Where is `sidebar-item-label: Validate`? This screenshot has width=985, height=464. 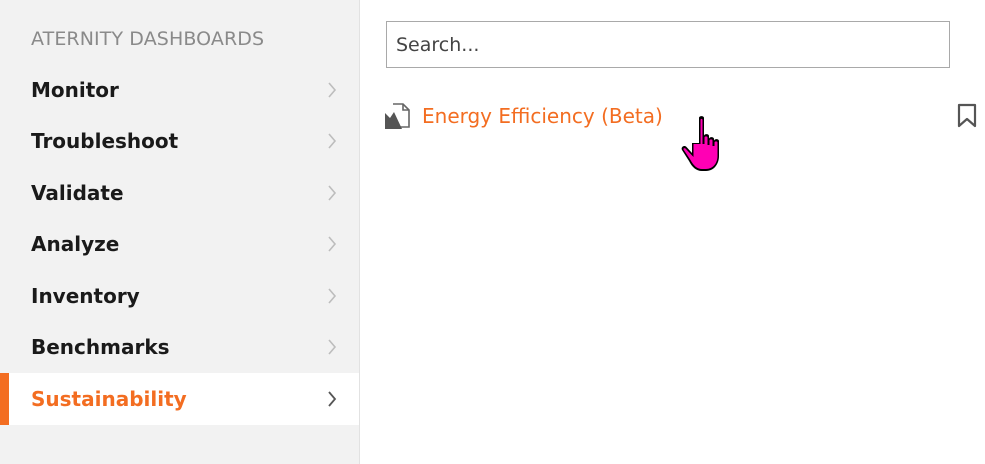 sidebar-item-label: Validate is located at coordinates (77, 192).